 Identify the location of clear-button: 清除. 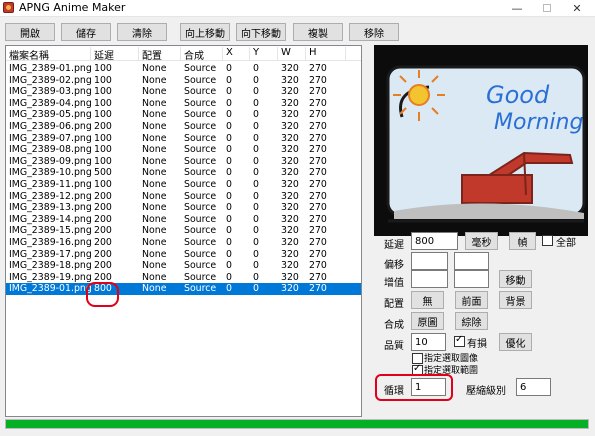
(142, 32).